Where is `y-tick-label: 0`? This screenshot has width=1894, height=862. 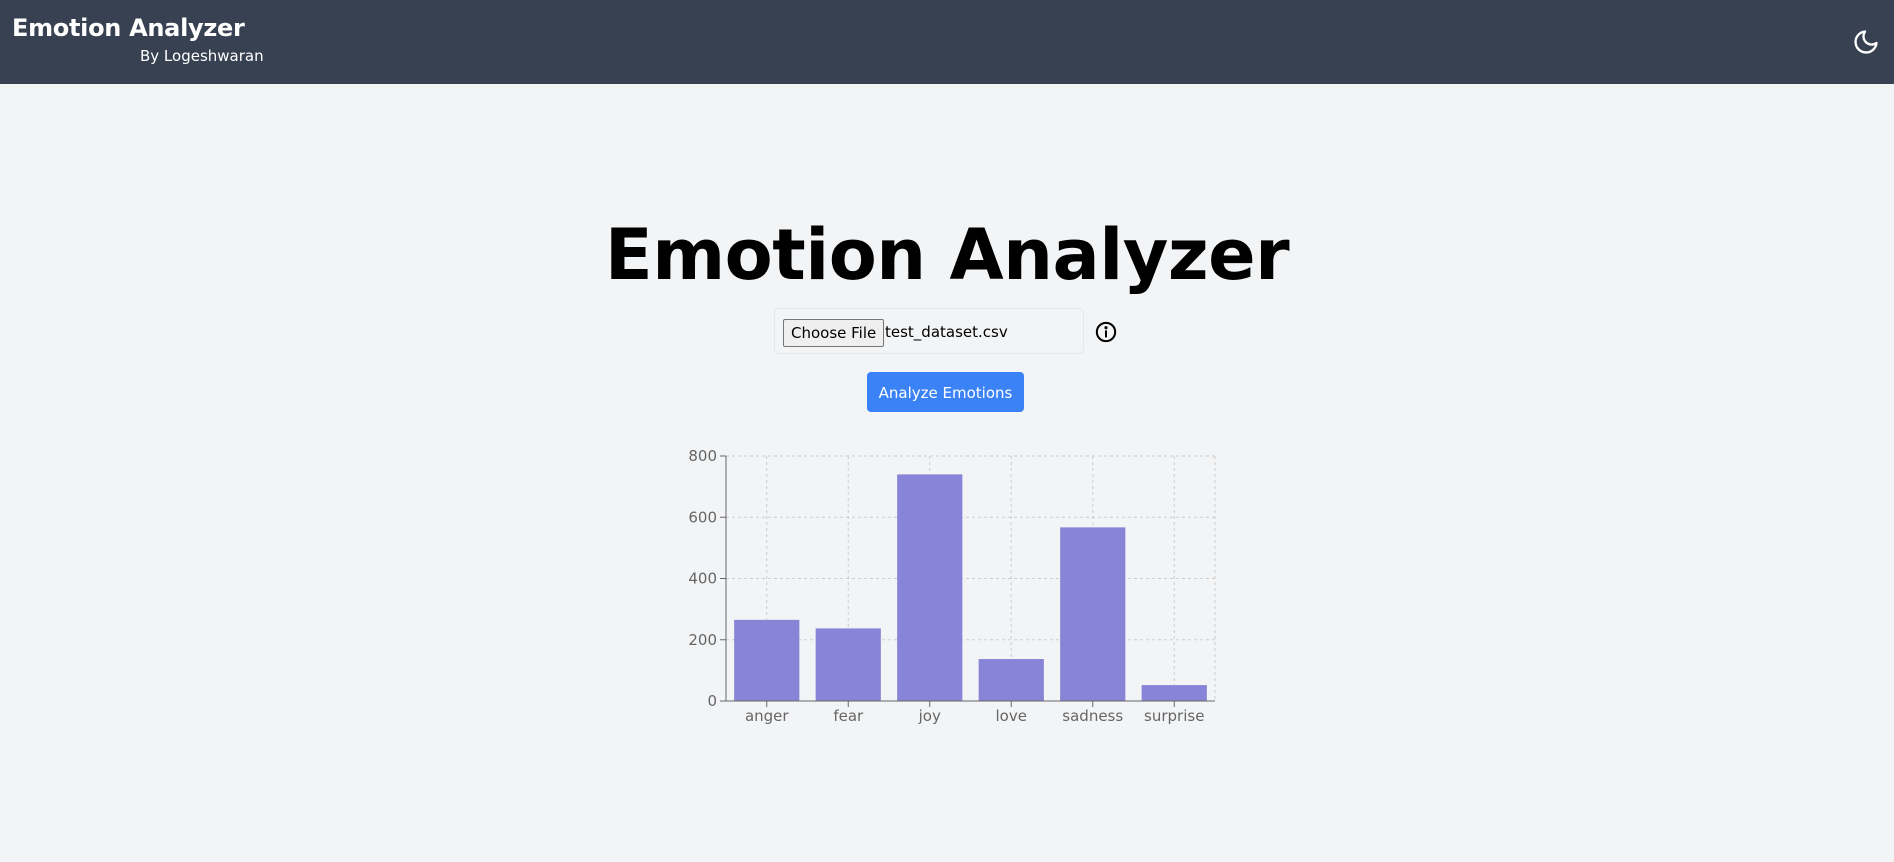
y-tick-label: 0 is located at coordinates (712, 701).